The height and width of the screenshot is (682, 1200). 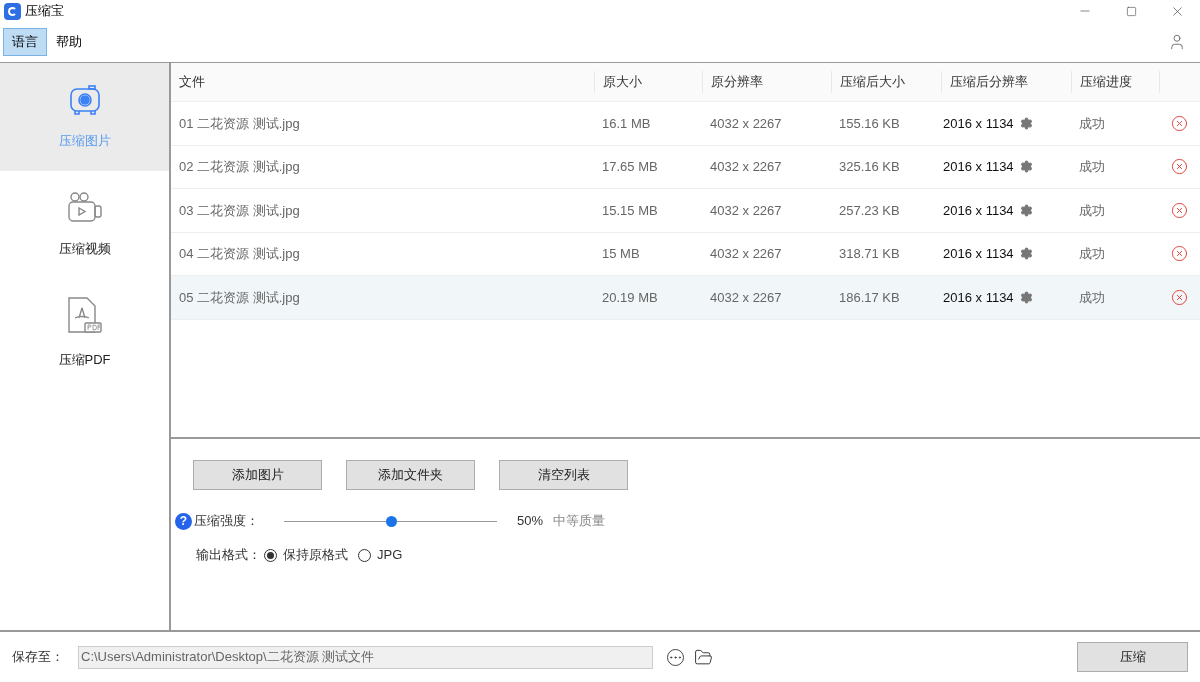 I want to click on column-header: 原大小, so click(x=622, y=82).